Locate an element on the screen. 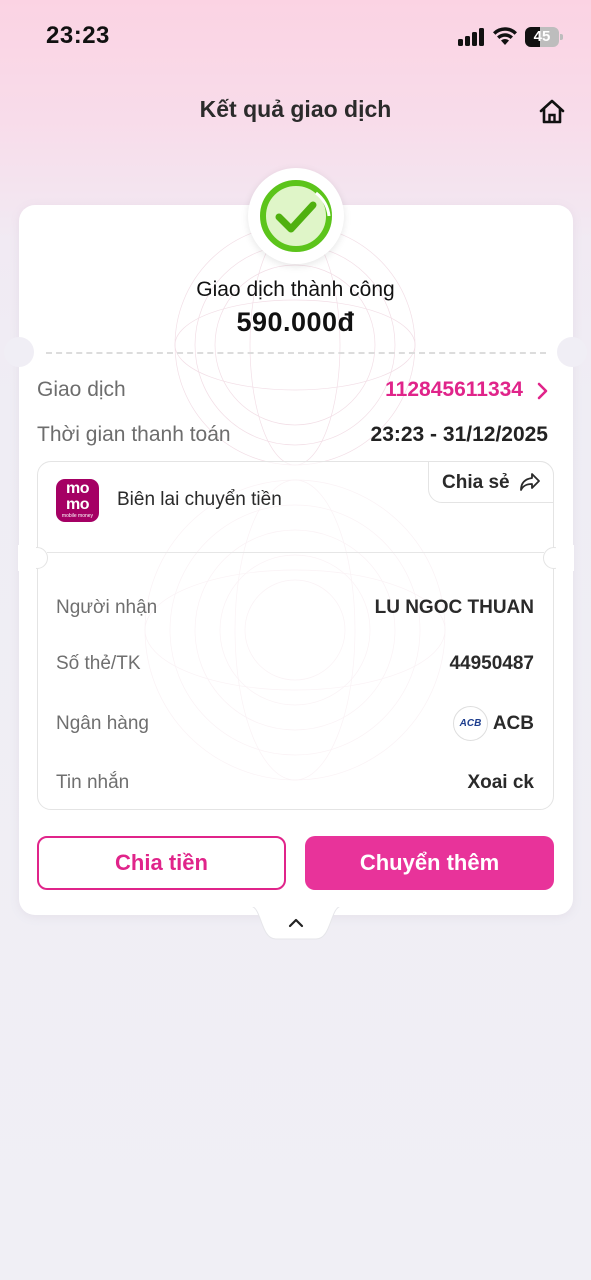  expand-tab is located at coordinates (296, 923).